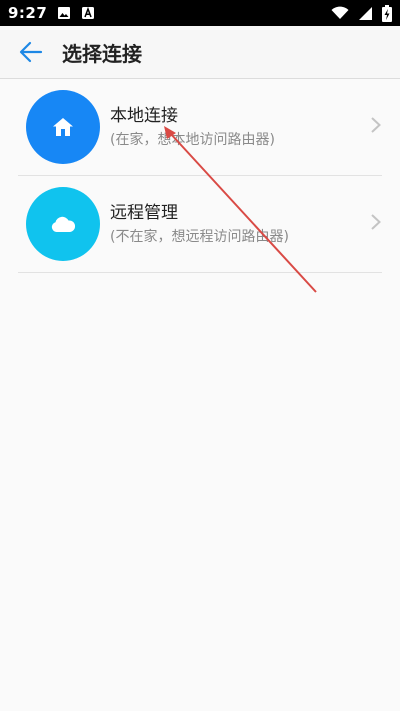 This screenshot has width=400, height=711. I want to click on wifi-icon, so click(340, 13).